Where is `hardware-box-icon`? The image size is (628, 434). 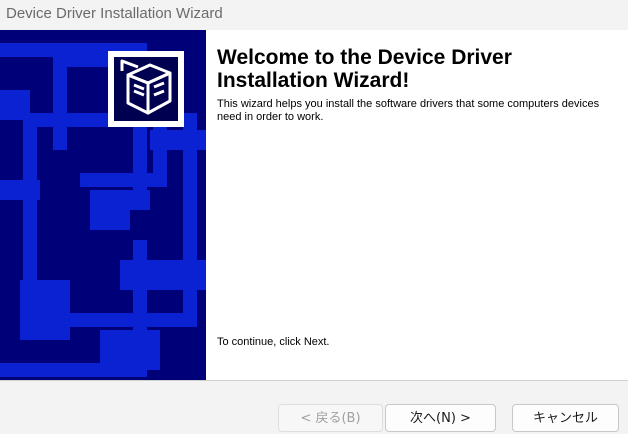 hardware-box-icon is located at coordinates (146, 89).